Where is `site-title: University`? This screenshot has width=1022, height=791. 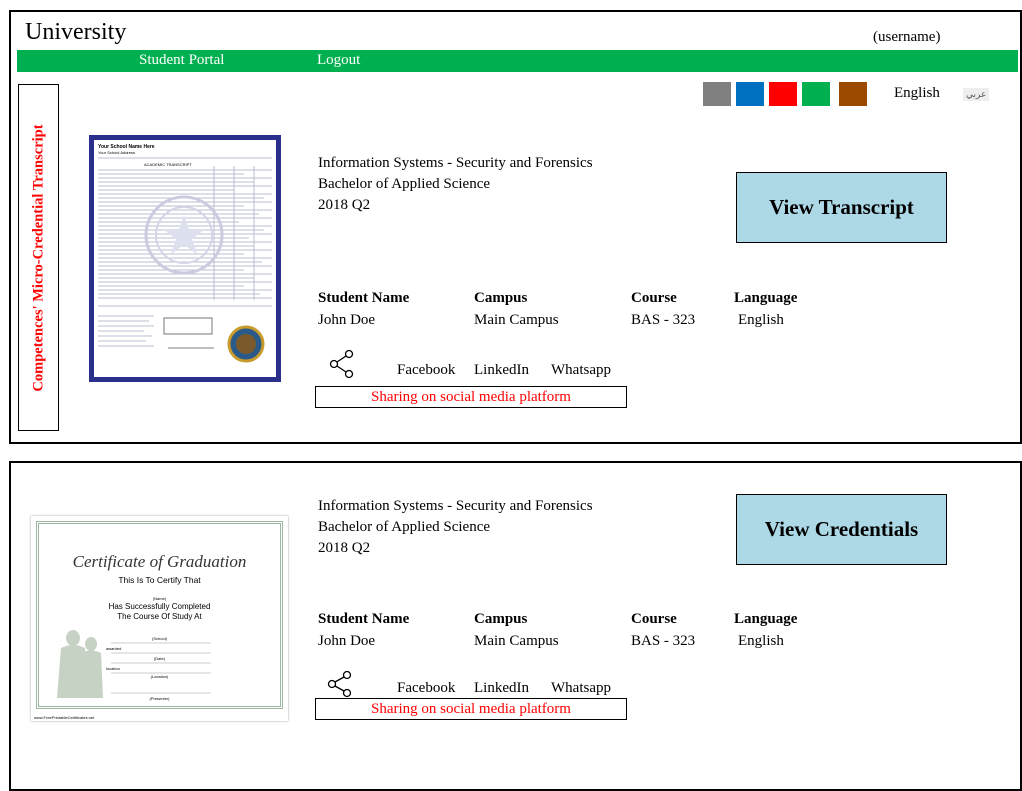 site-title: University is located at coordinates (76, 32).